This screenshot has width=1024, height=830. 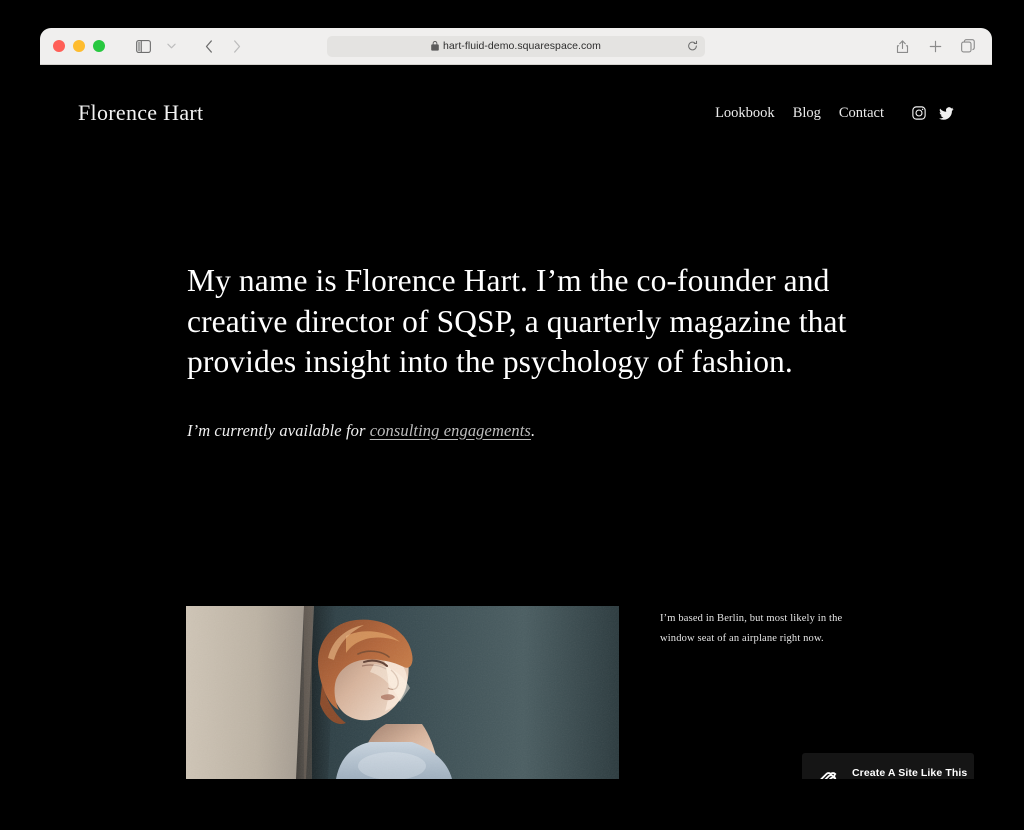 What do you see at coordinates (919, 113) in the screenshot?
I see `instagram-icon` at bounding box center [919, 113].